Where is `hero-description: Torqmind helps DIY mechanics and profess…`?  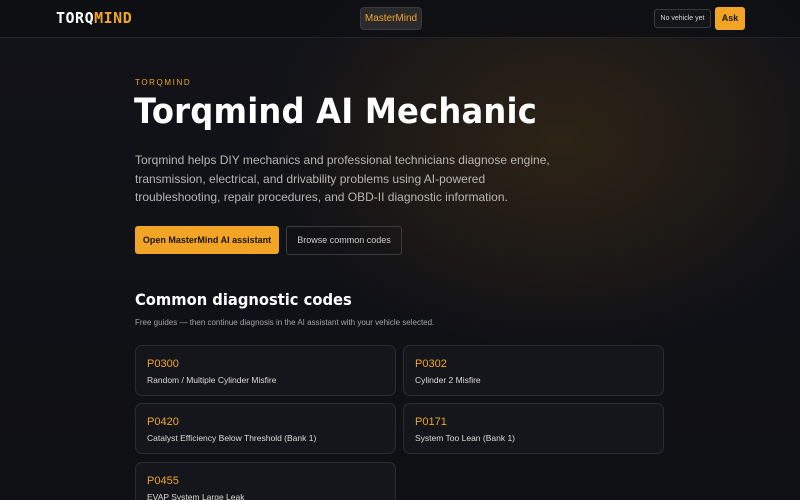
hero-description: Torqmind helps DIY mechanics and profess… is located at coordinates (342, 178).